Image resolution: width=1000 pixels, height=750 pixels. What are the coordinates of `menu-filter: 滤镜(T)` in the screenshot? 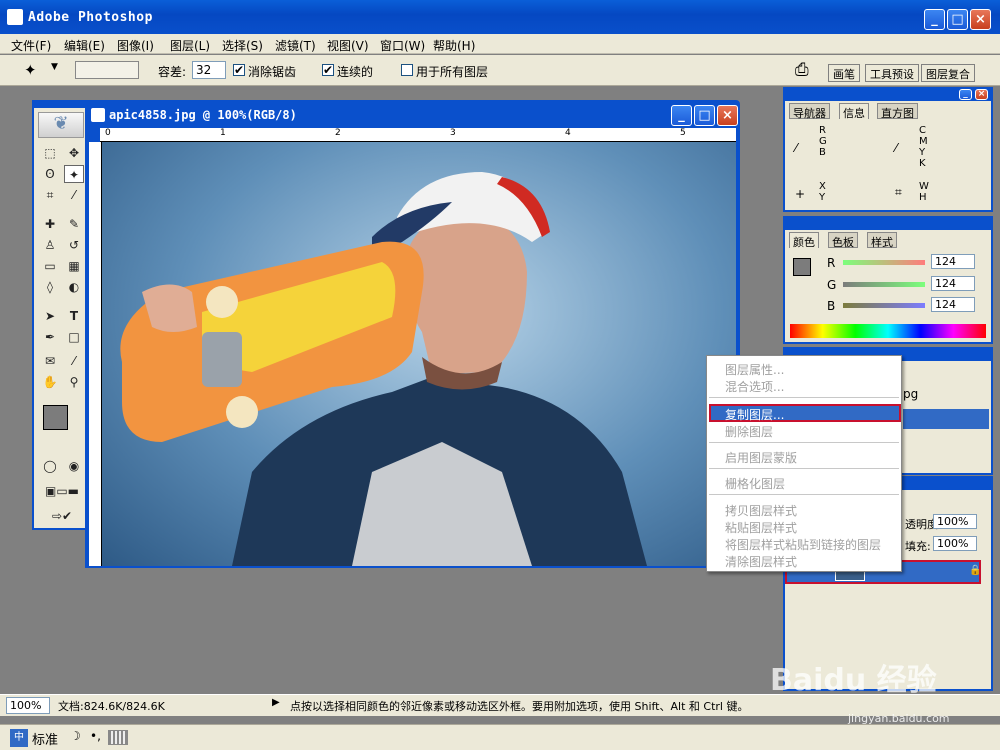 It's located at (295, 45).